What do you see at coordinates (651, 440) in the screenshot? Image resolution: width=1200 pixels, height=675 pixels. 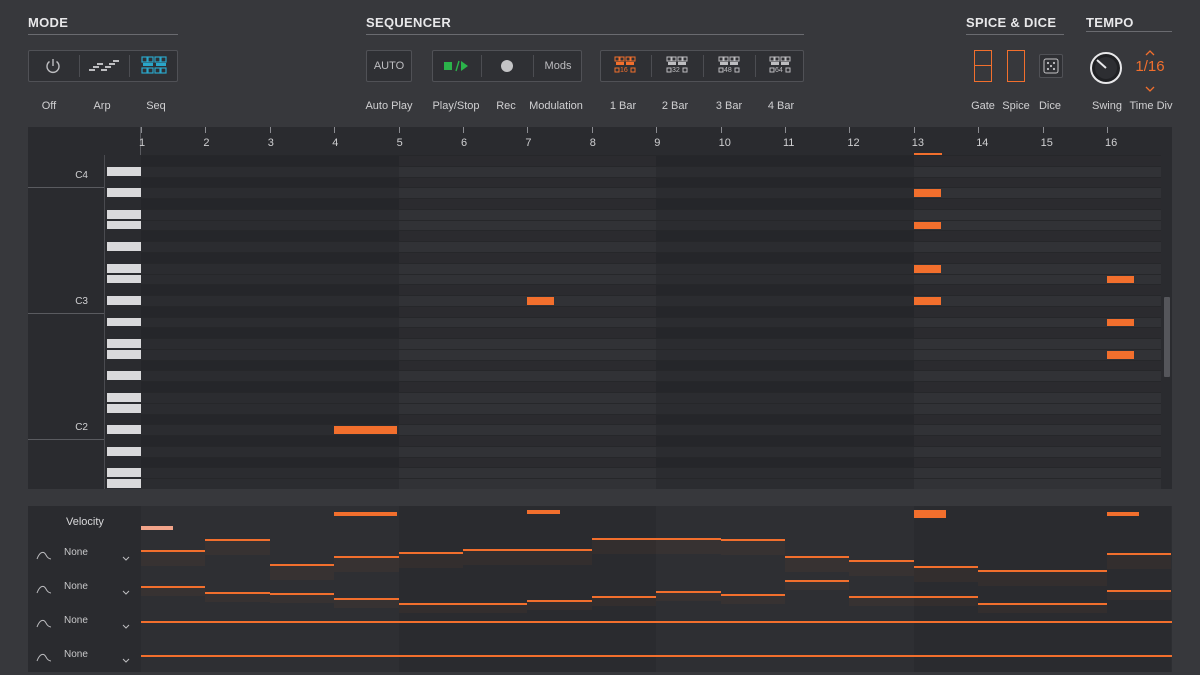 I see `grid-row-dark` at bounding box center [651, 440].